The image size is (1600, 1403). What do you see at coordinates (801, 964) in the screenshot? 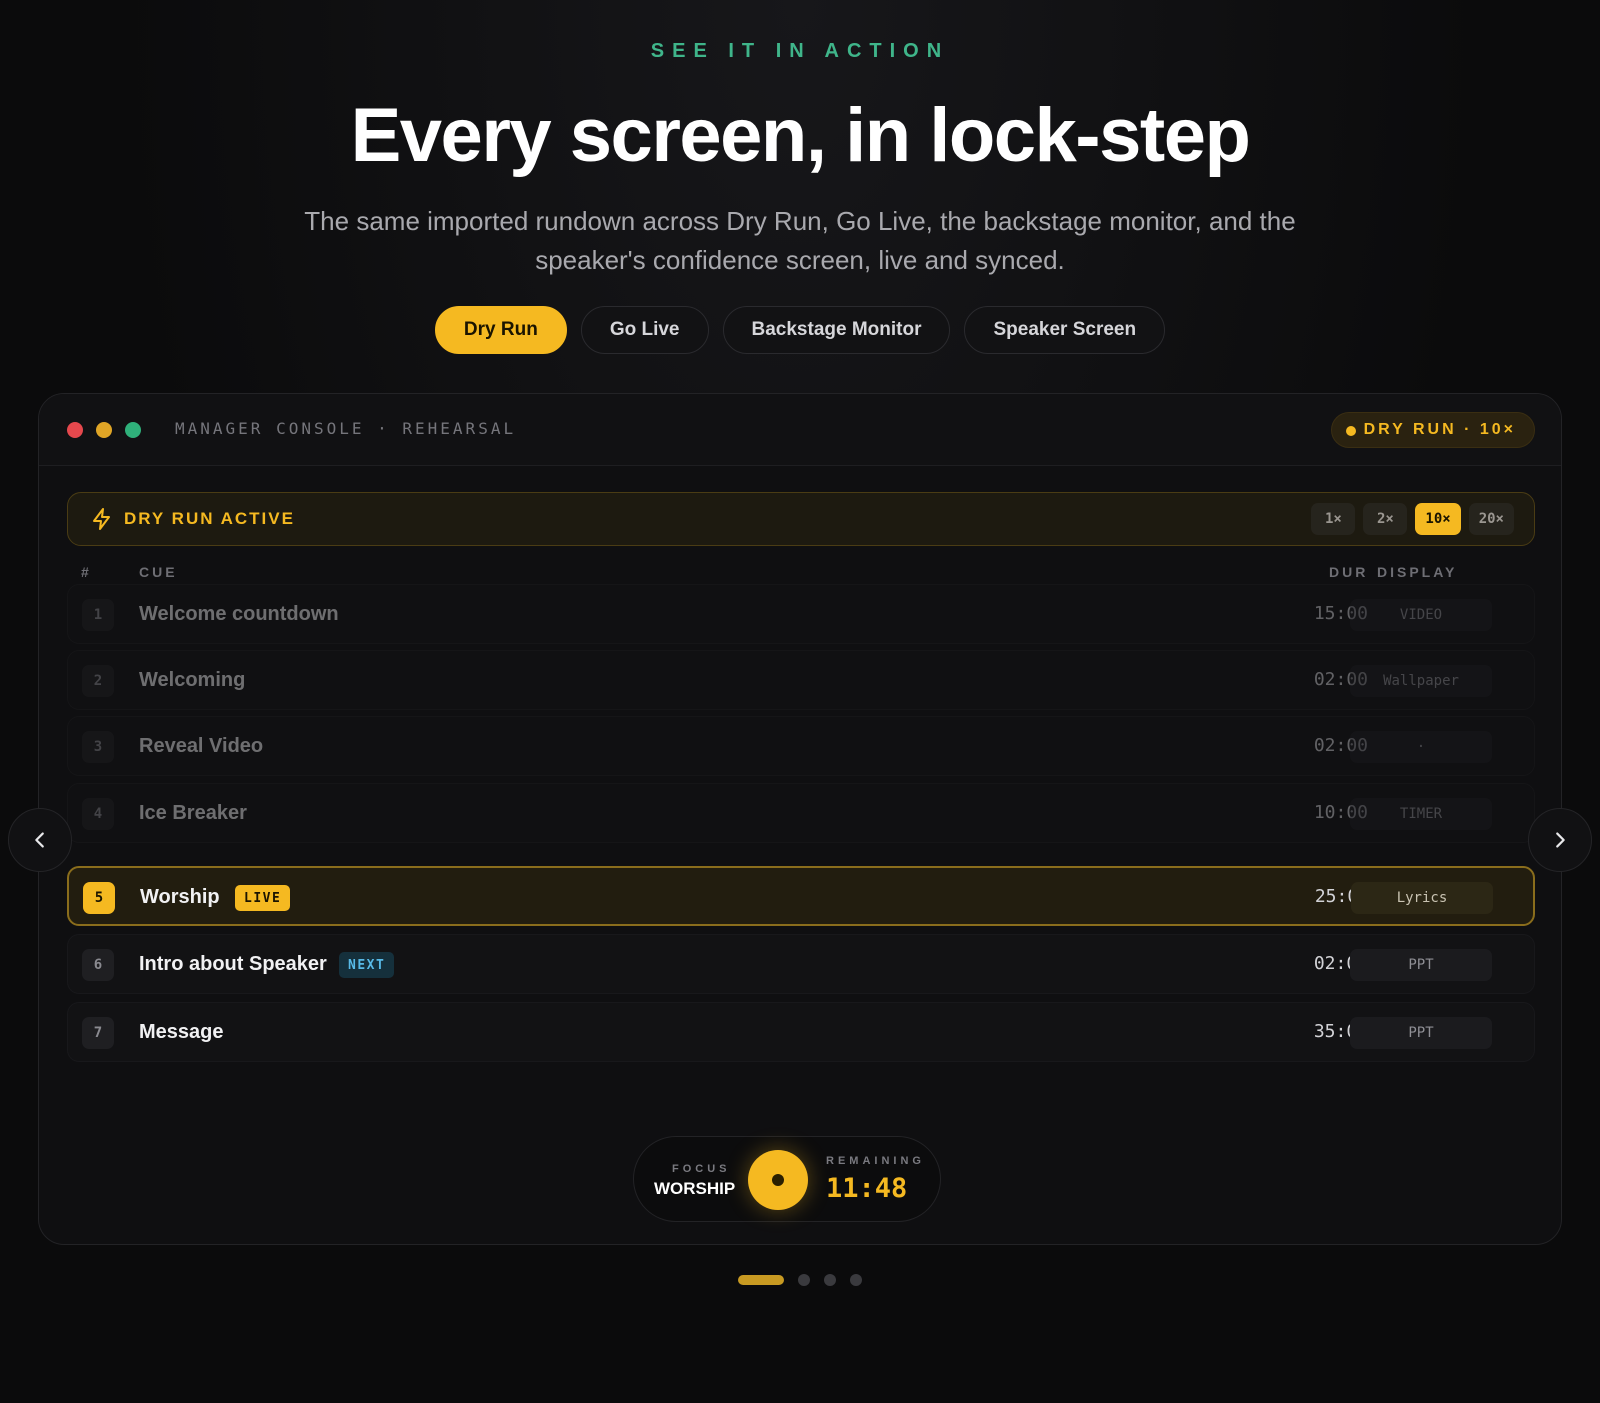
I see `table-row-next: 6 Intro about Speaker NEXT 02:00 PPT` at bounding box center [801, 964].